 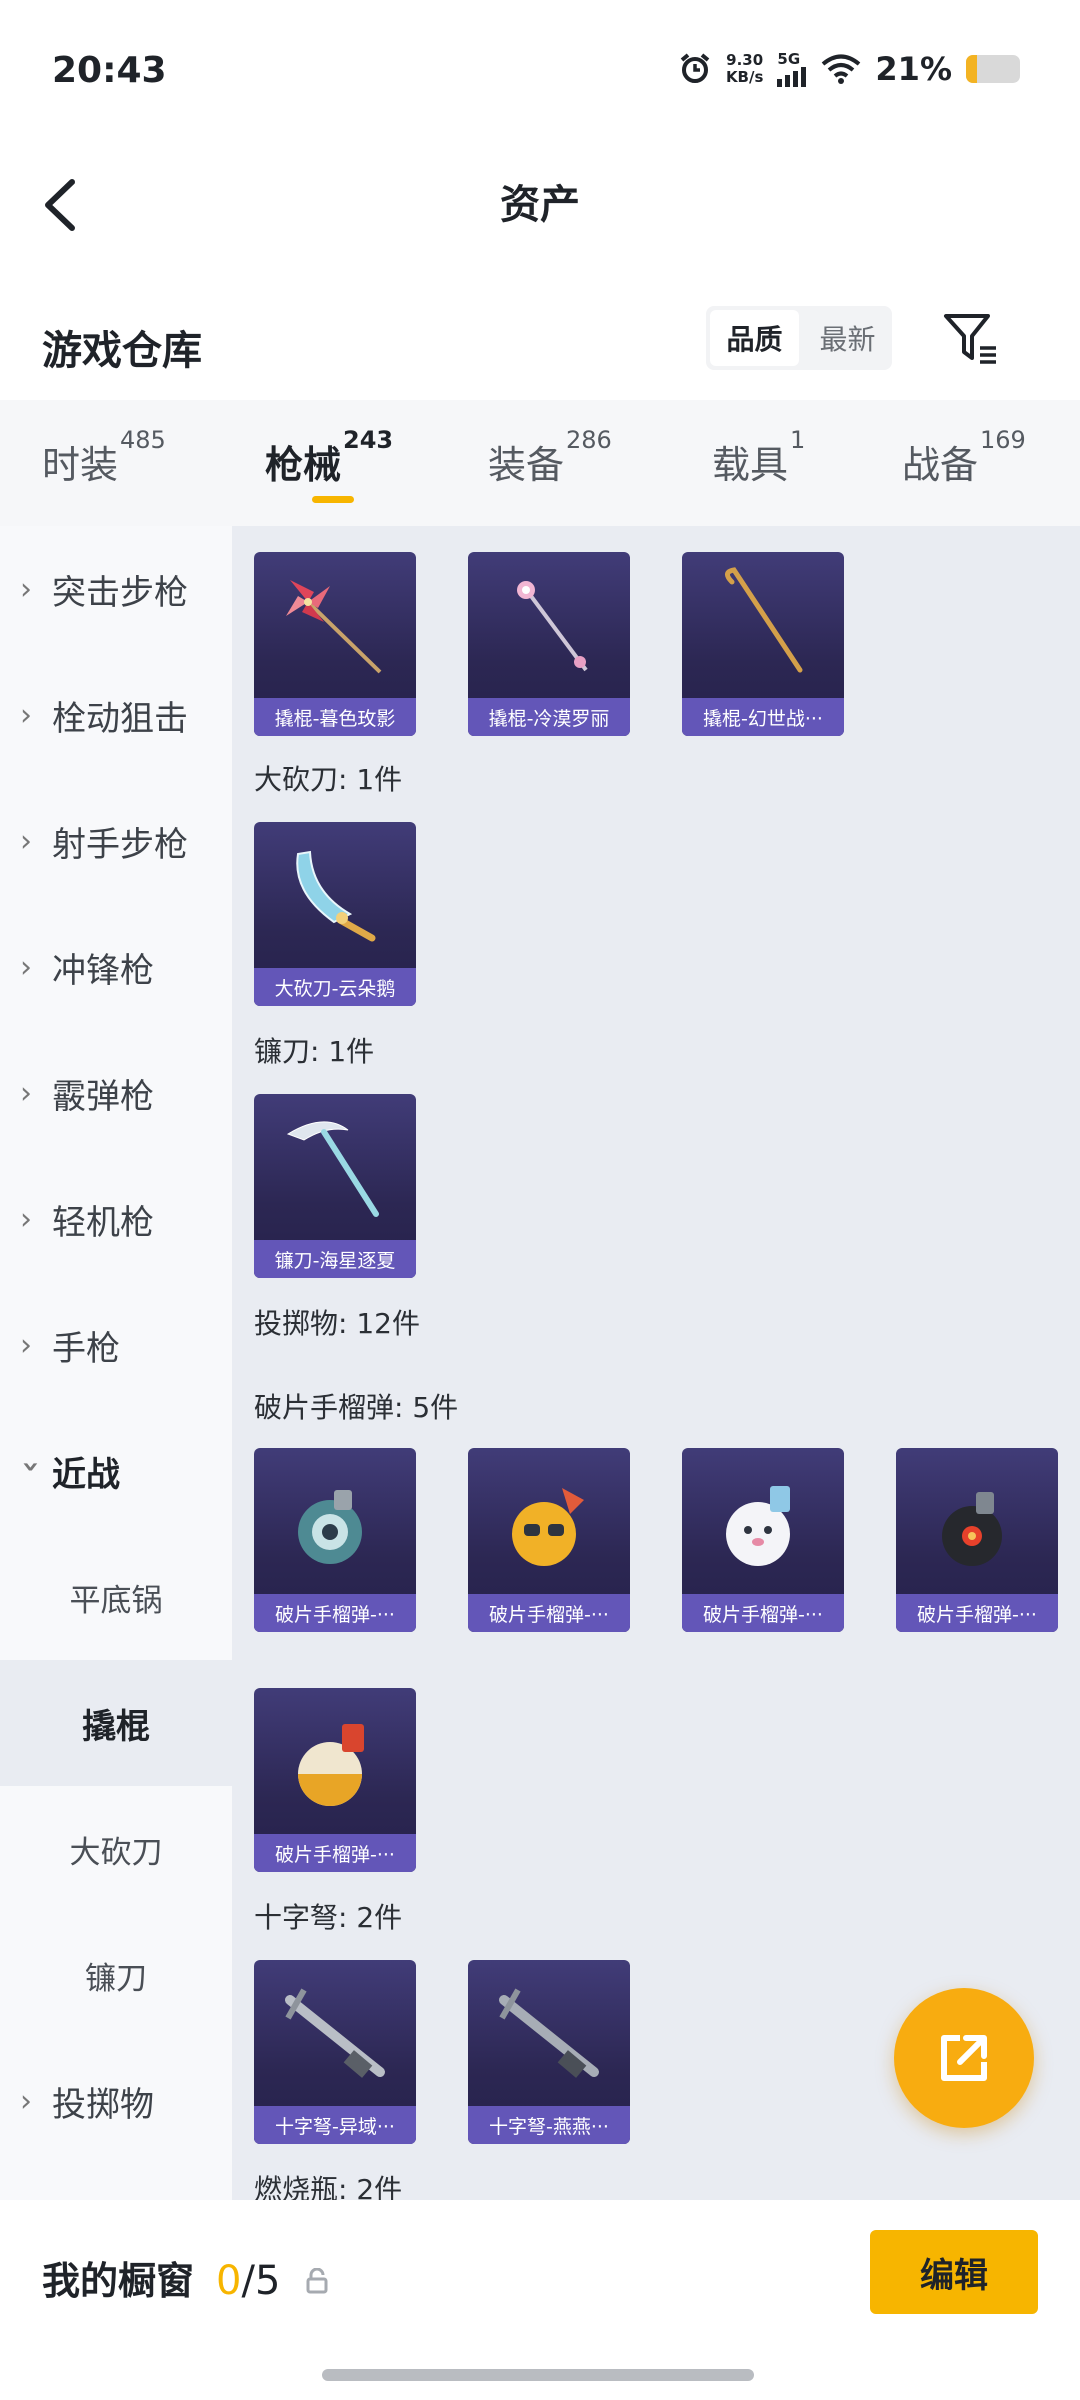 I want to click on tab-label: 时装, so click(x=80, y=465).